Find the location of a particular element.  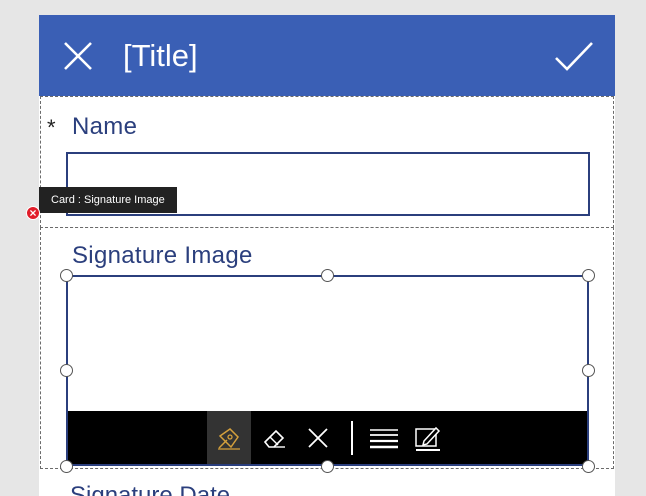

pen-mode-button is located at coordinates (229, 437).